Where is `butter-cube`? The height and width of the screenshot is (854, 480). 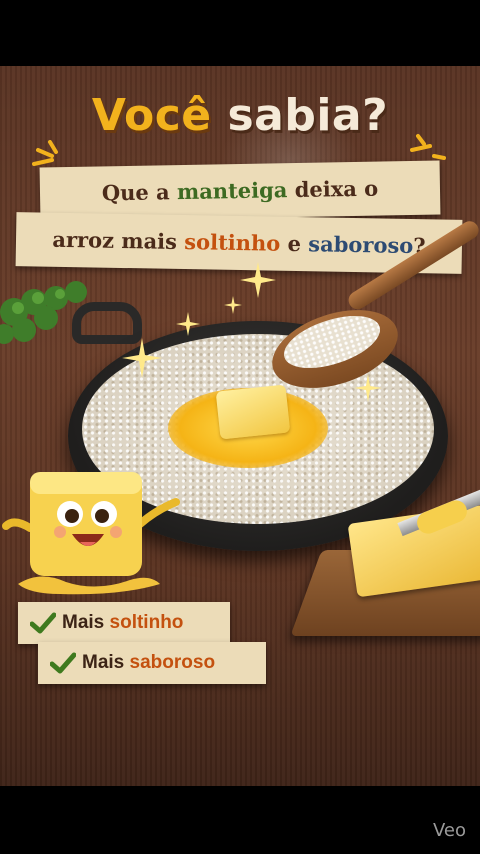 butter-cube is located at coordinates (253, 412).